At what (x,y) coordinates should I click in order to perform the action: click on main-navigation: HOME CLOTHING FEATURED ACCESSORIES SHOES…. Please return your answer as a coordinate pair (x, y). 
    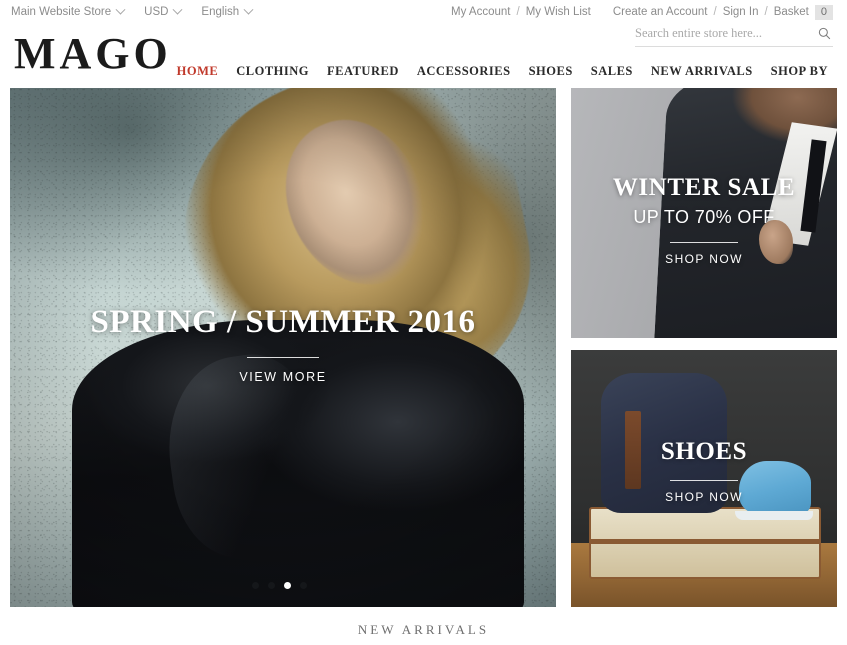
    Looking at the image, I should click on (502, 71).